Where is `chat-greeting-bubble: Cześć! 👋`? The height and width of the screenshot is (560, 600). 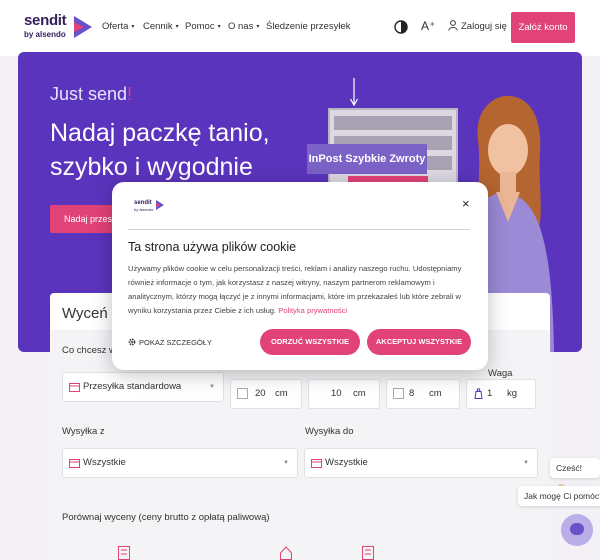 chat-greeting-bubble: Cześć! 👋 is located at coordinates (575, 475).